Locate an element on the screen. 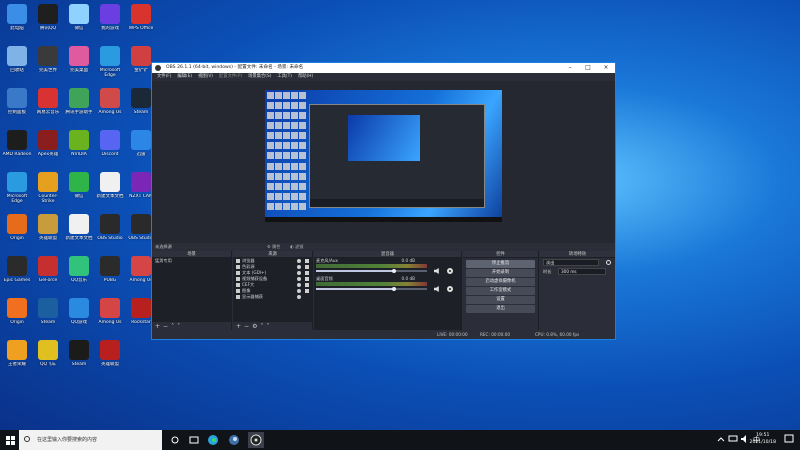 The height and width of the screenshot is (450, 800). tray-chevron-icon is located at coordinates (721, 439).